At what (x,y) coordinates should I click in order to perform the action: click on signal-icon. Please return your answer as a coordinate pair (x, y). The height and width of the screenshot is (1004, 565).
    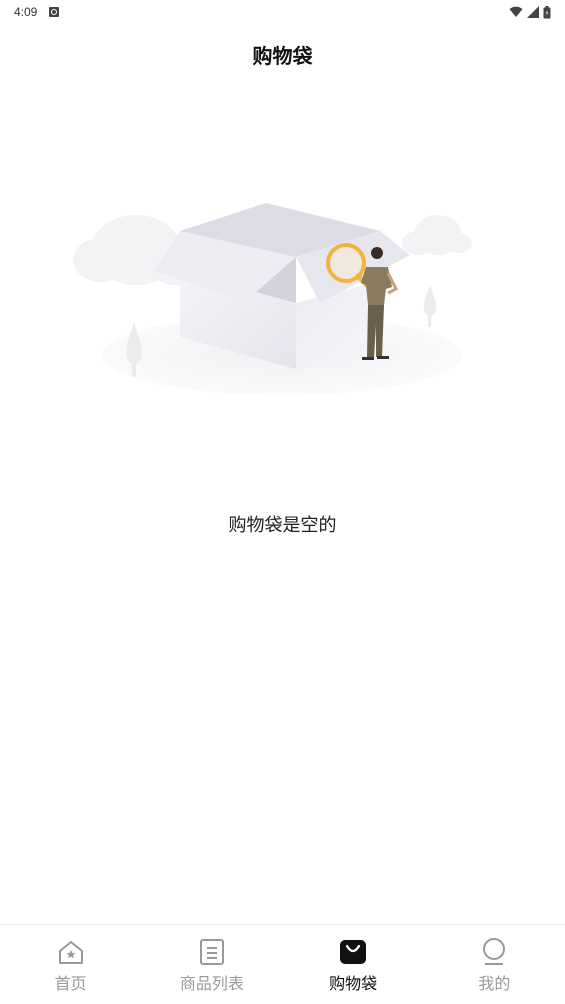
    Looking at the image, I should click on (533, 12).